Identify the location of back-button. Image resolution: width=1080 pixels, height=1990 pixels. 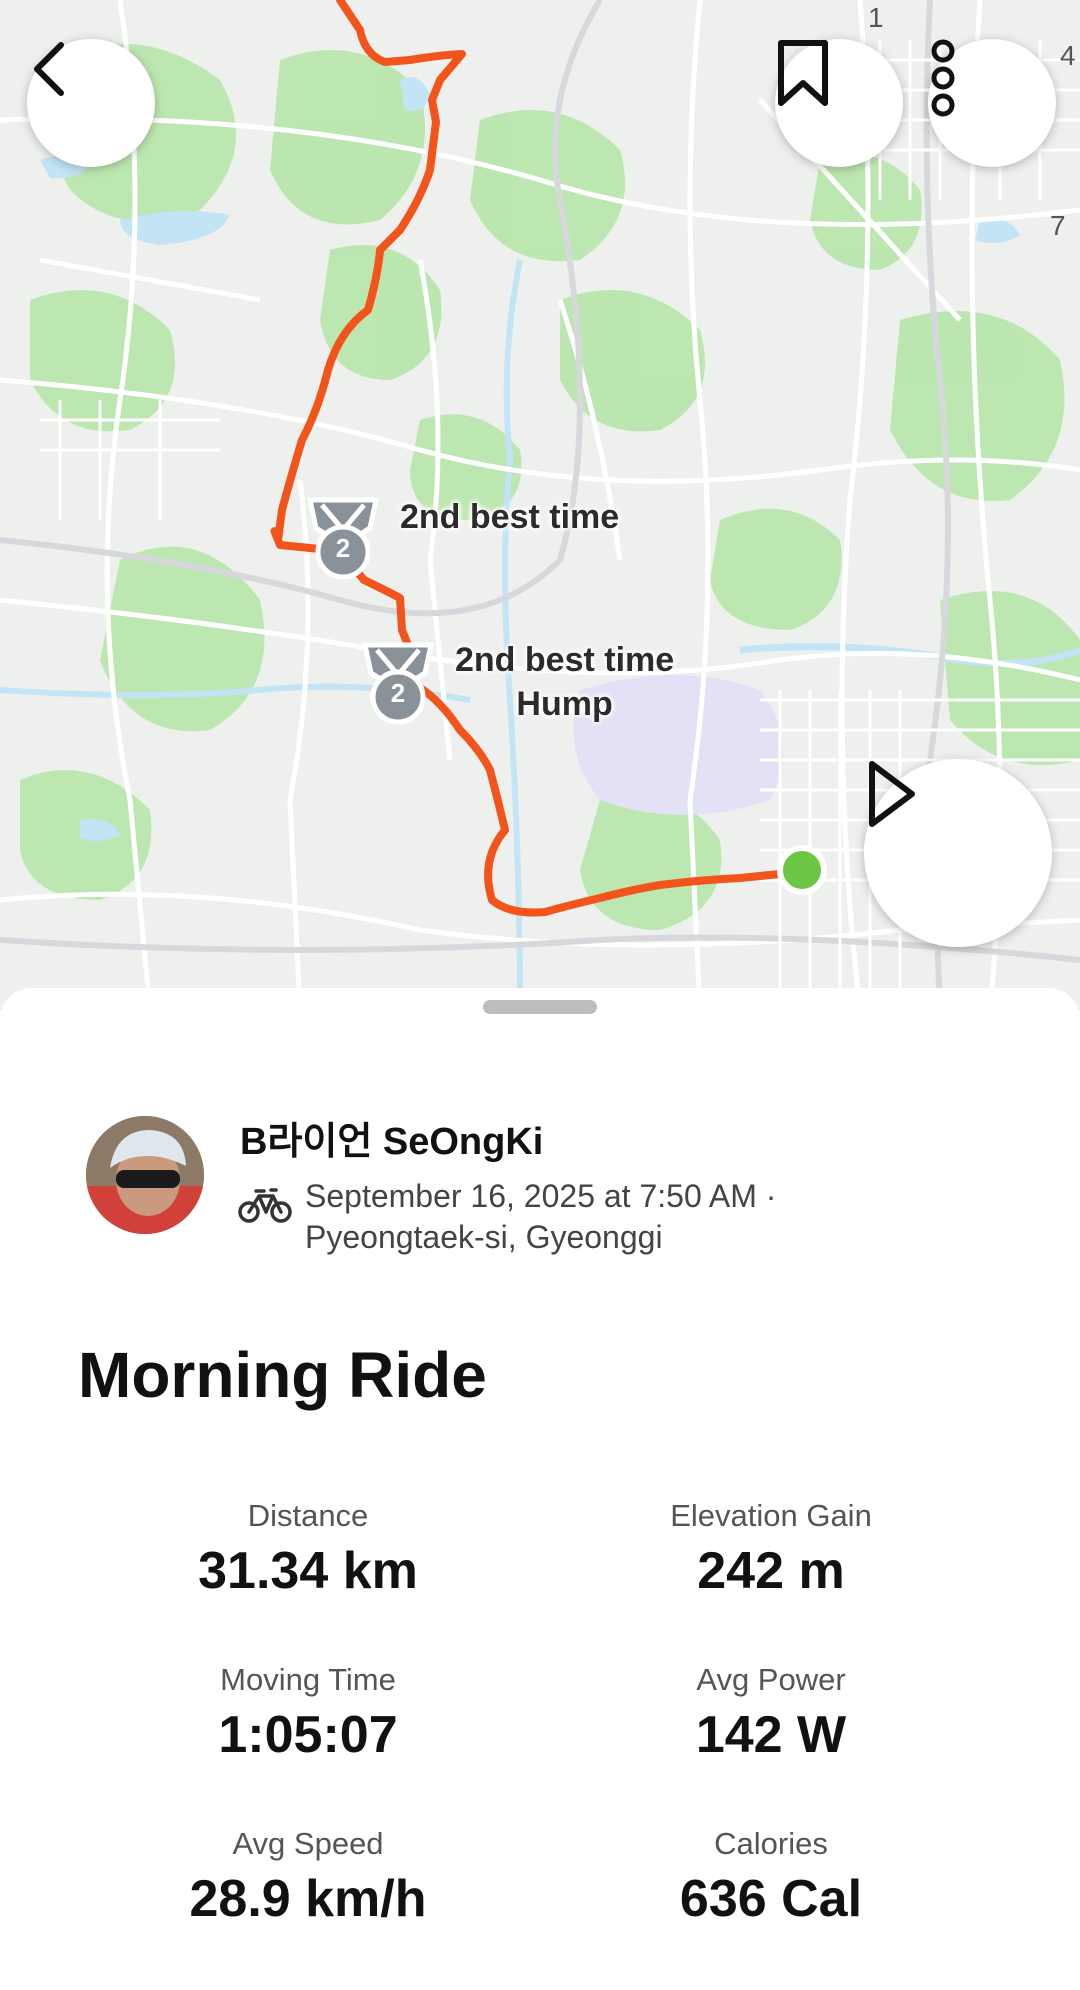
(91, 103).